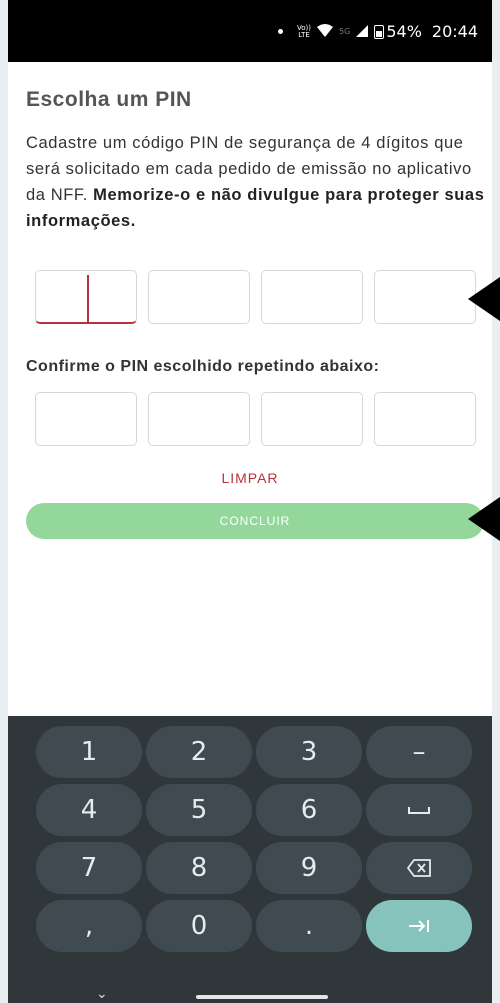 Image resolution: width=500 pixels, height=1003 pixels. What do you see at coordinates (454, 31) in the screenshot?
I see `clock: 20:44` at bounding box center [454, 31].